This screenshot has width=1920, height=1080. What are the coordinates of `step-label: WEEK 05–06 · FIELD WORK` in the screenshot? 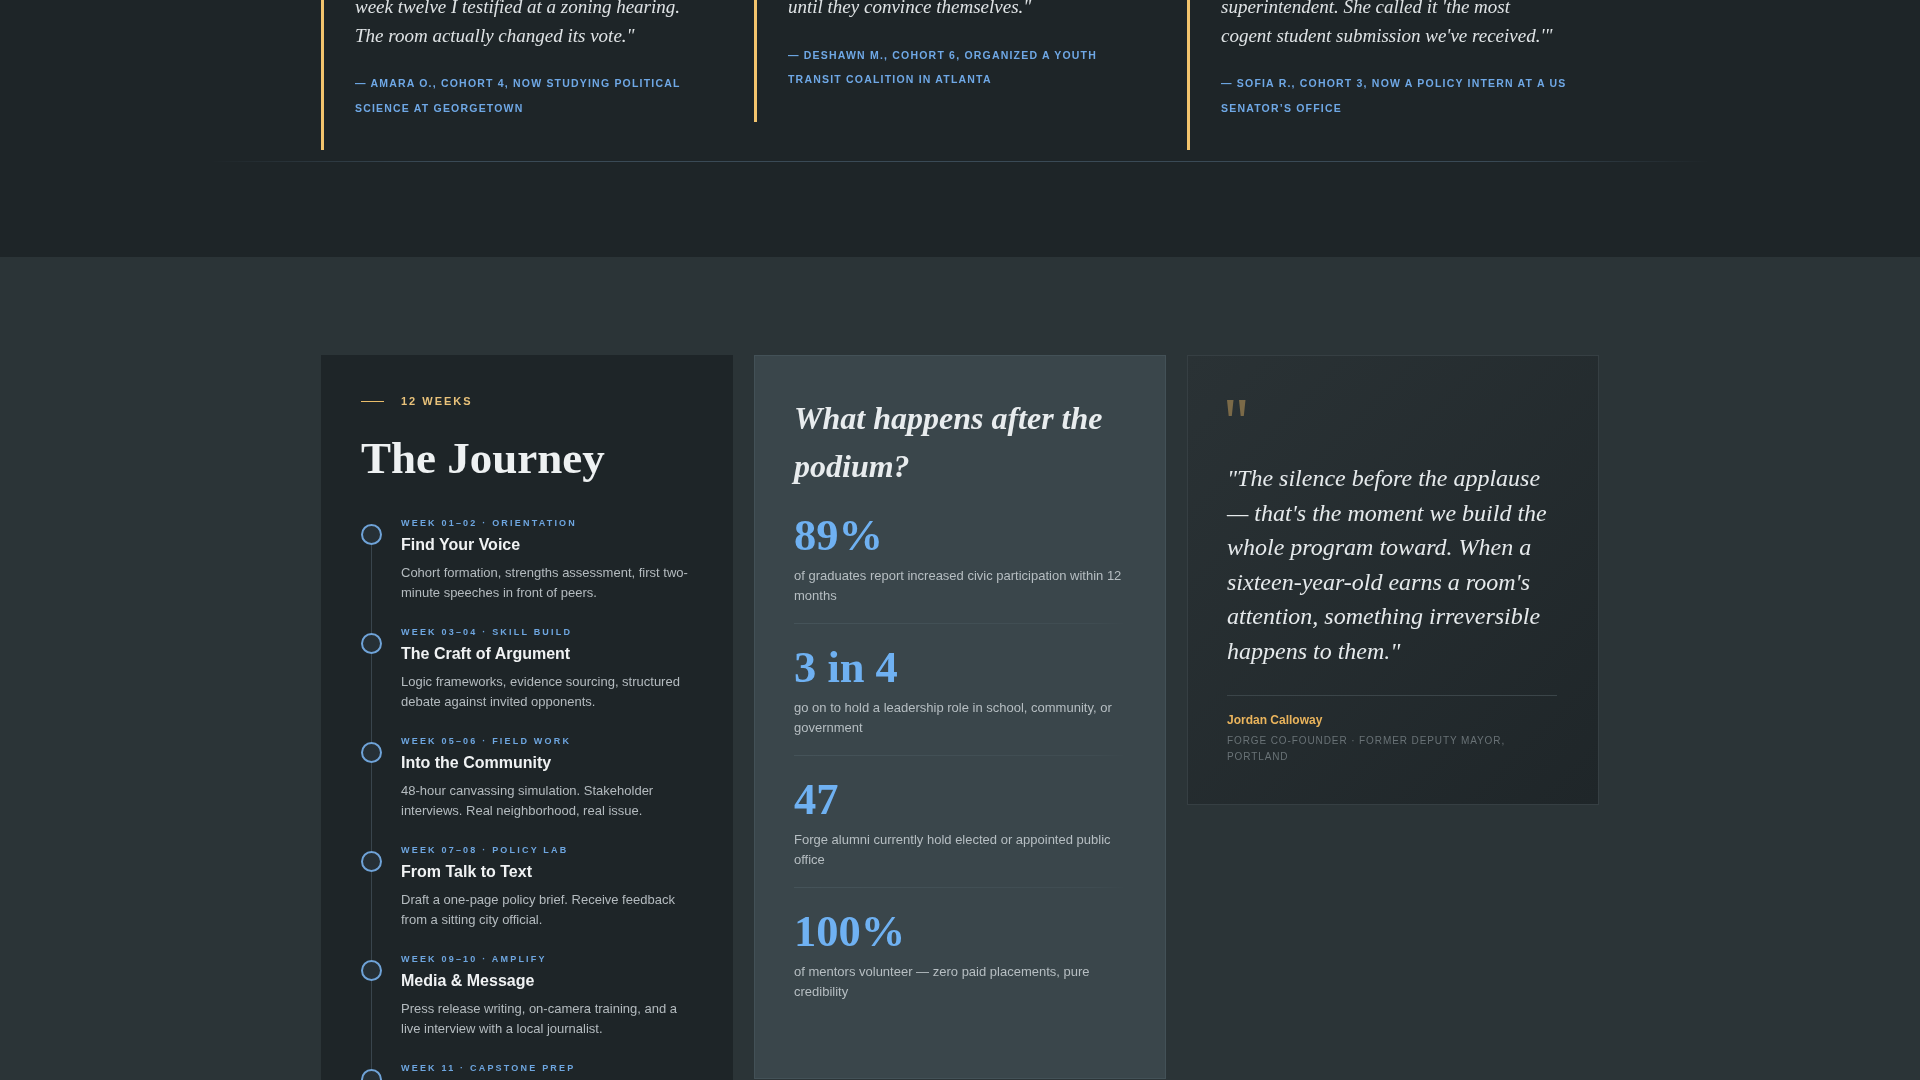 It's located at (487, 741).